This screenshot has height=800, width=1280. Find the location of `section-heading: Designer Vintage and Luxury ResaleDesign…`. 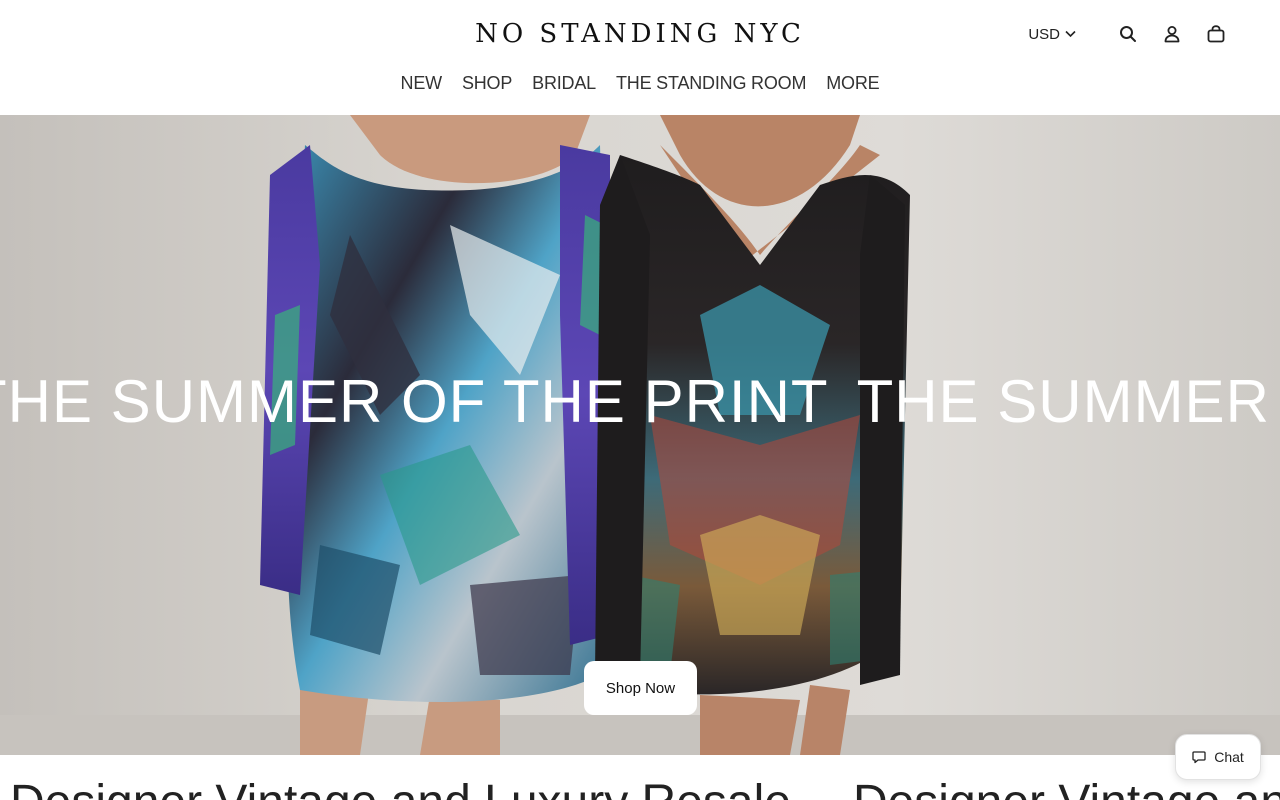

section-heading: Designer Vintage and Luxury ResaleDesign… is located at coordinates (645, 787).